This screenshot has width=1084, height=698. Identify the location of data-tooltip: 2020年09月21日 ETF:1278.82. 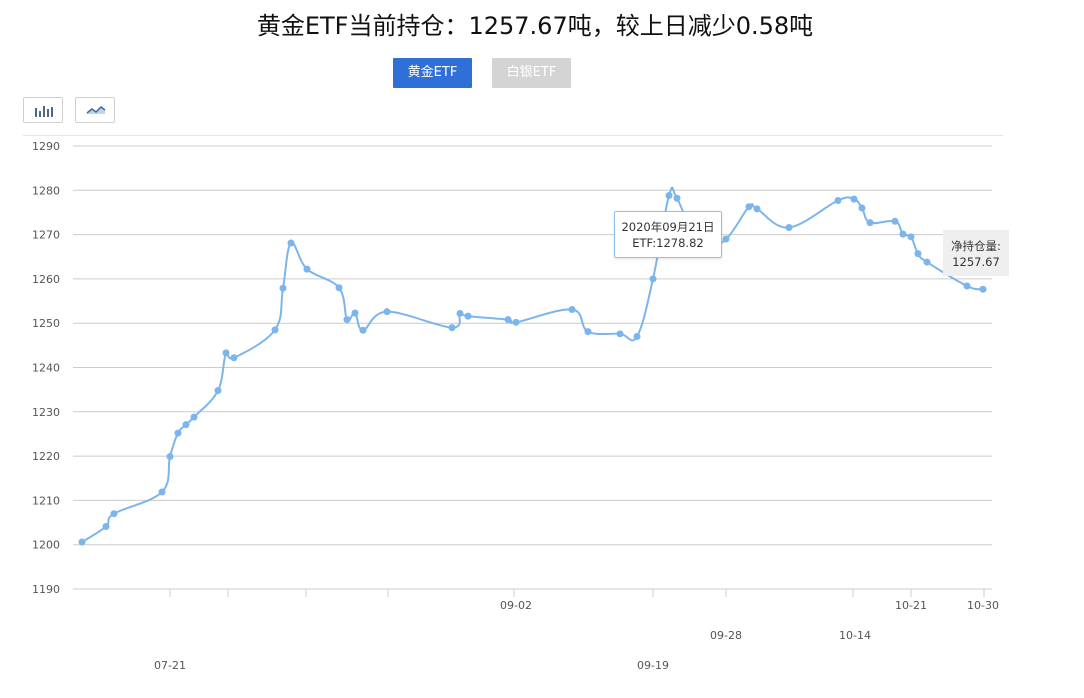
(668, 234).